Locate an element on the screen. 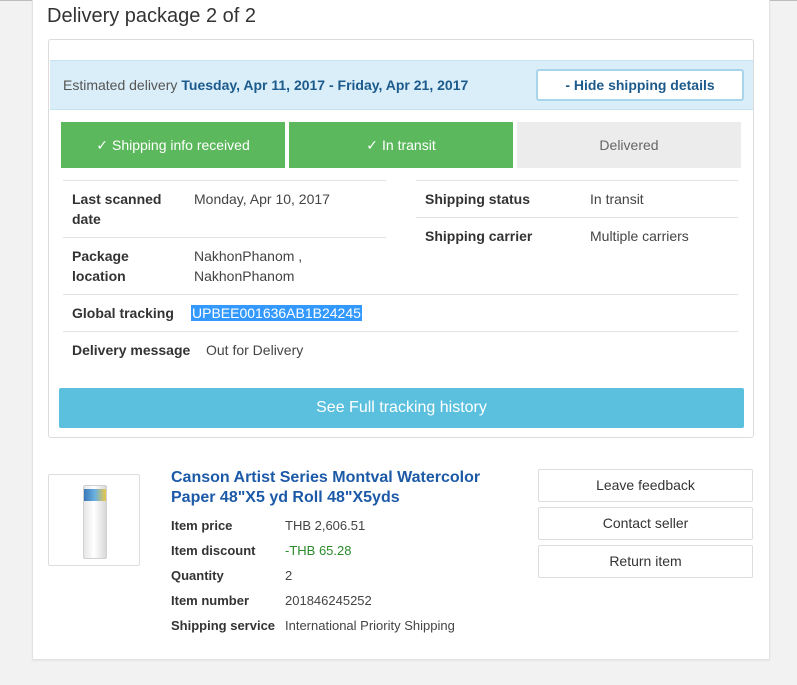 Image resolution: width=797 pixels, height=685 pixels. package-location-label: Package location is located at coordinates (100, 266).